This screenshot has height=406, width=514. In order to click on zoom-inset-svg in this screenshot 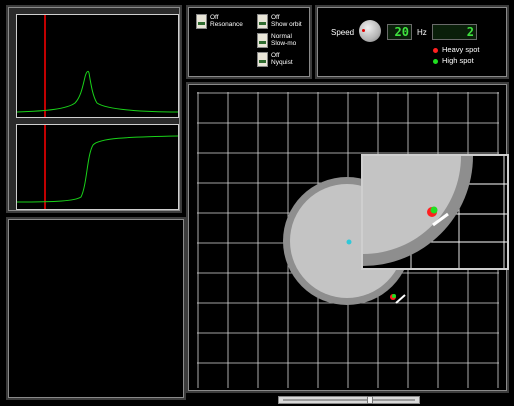, I will do `click(435, 212)`.